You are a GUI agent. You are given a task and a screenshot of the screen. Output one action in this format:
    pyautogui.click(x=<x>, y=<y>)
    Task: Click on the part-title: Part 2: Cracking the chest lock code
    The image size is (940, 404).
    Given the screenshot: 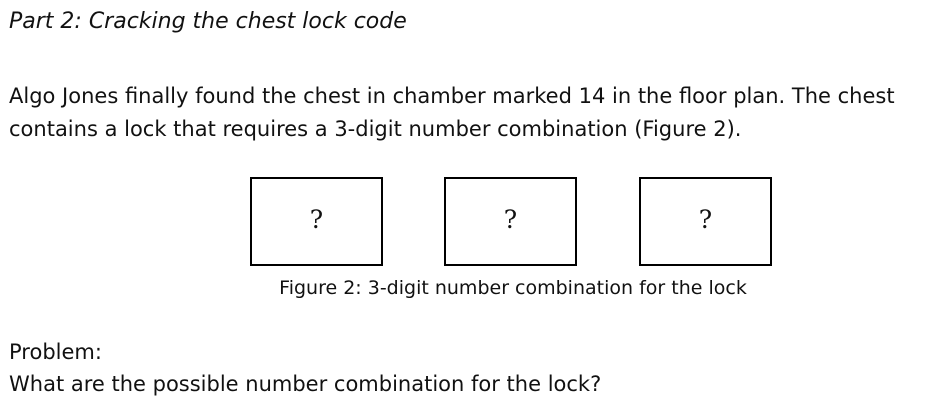 What is the action you would take?
    pyautogui.click(x=208, y=21)
    